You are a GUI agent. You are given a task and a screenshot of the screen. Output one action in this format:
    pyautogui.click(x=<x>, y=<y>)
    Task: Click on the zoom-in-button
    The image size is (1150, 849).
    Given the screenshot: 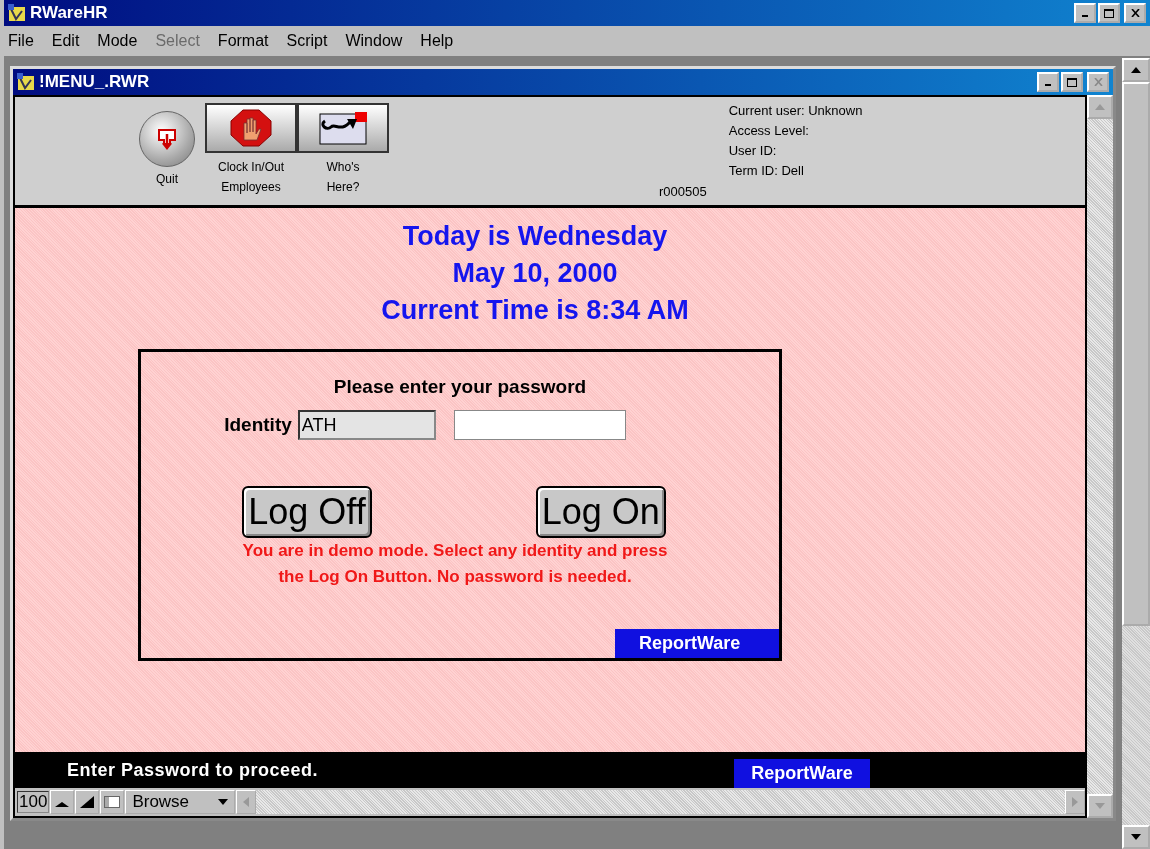 What is the action you would take?
    pyautogui.click(x=87, y=802)
    